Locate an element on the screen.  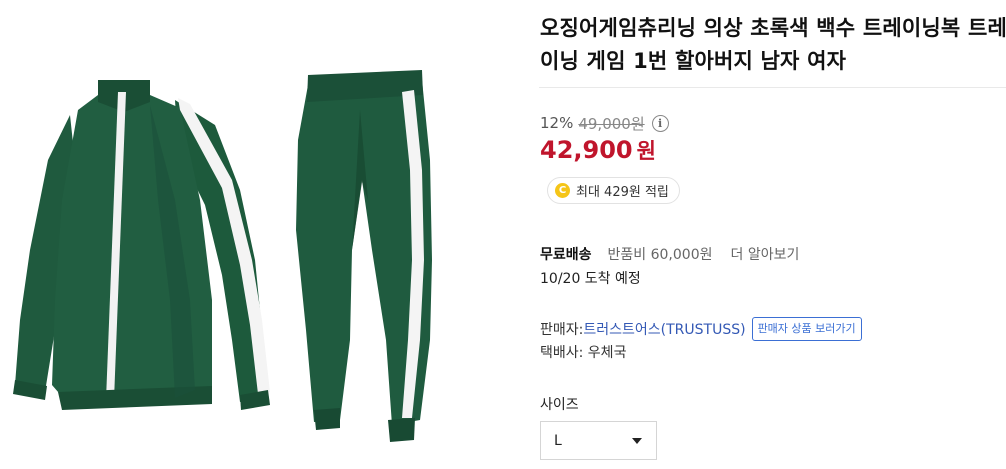
view-seller-products-button: 판매자 상품 보러가기 is located at coordinates (806, 329).